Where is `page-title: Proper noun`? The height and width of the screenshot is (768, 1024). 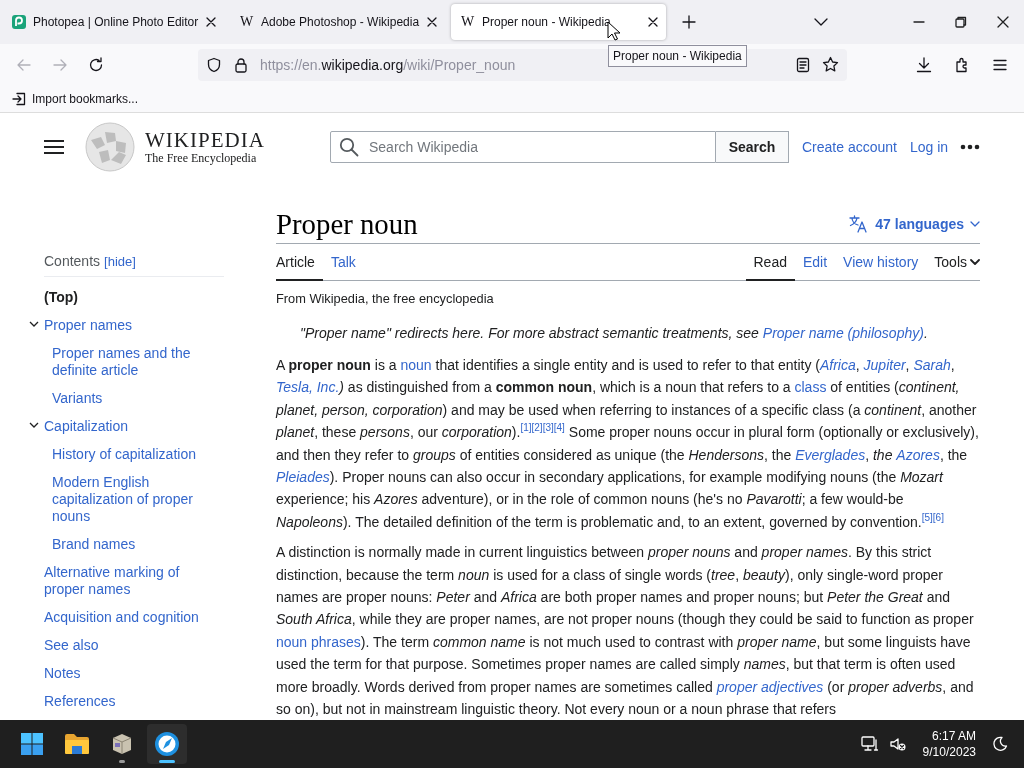 page-title: Proper noun is located at coordinates (347, 224).